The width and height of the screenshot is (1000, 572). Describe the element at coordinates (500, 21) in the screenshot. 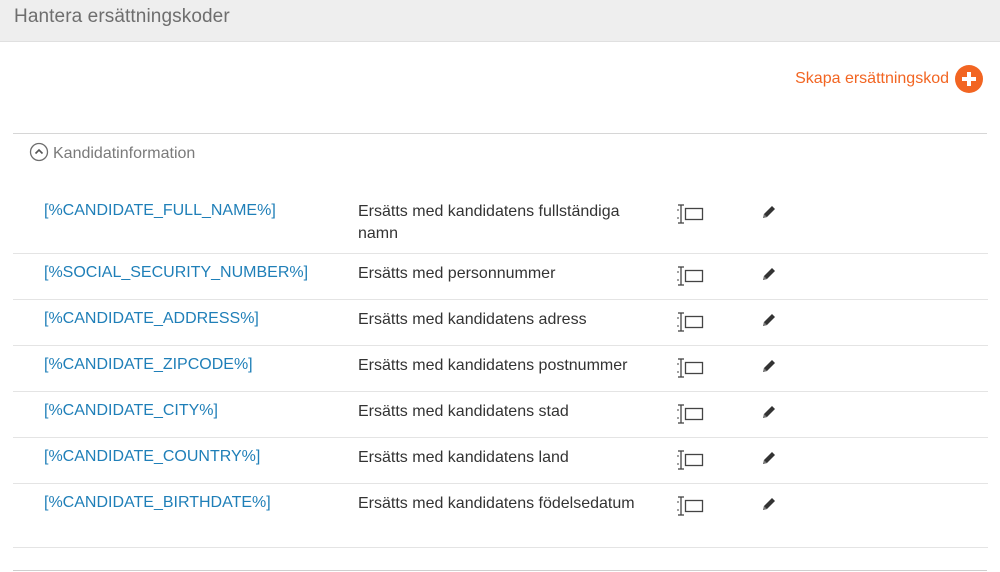

I see `page-header: Hantera ersättningskoder` at that location.